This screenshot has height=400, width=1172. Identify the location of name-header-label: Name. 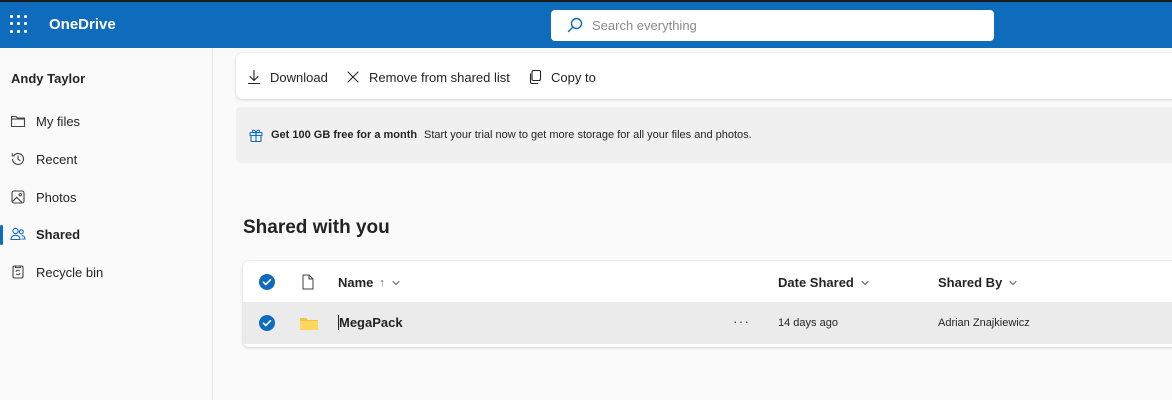
(356, 282).